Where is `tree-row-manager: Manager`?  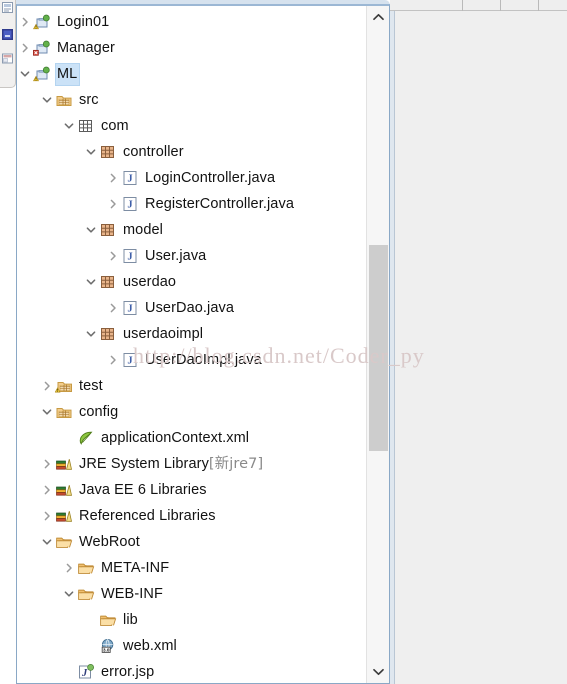
tree-row-manager: Manager is located at coordinates (191, 48).